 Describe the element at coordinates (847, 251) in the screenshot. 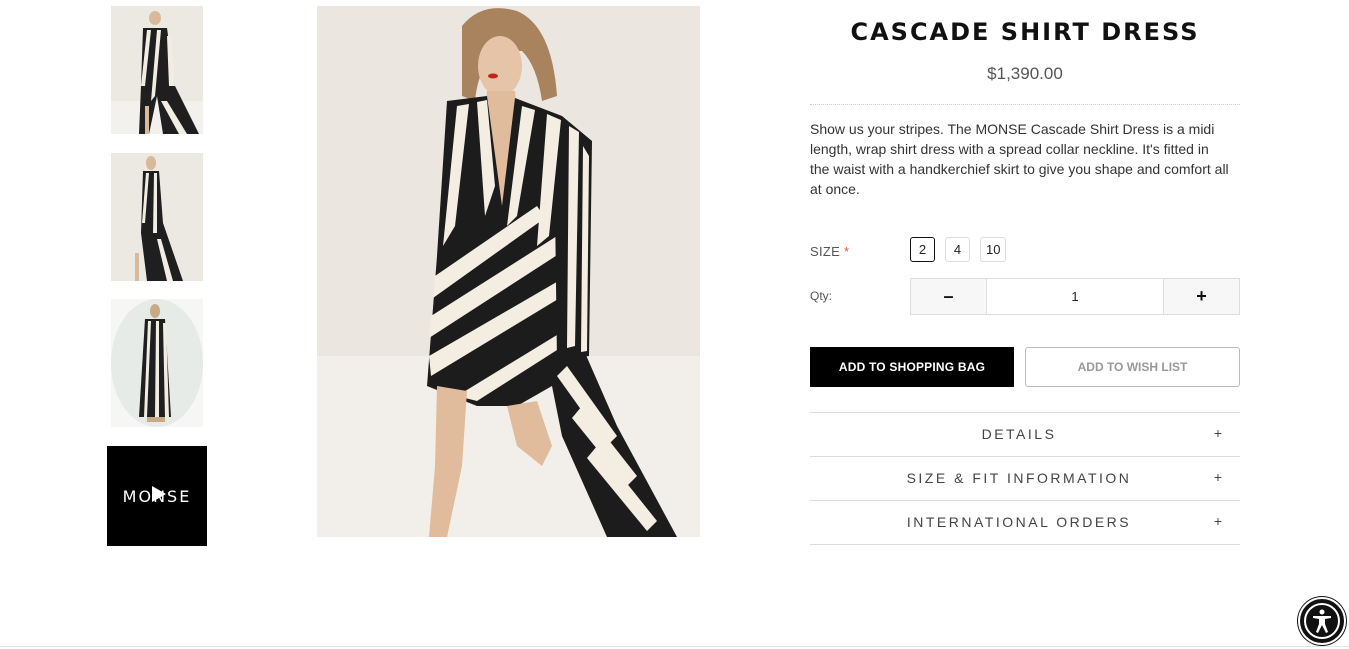

I see `required-mark: *` at that location.